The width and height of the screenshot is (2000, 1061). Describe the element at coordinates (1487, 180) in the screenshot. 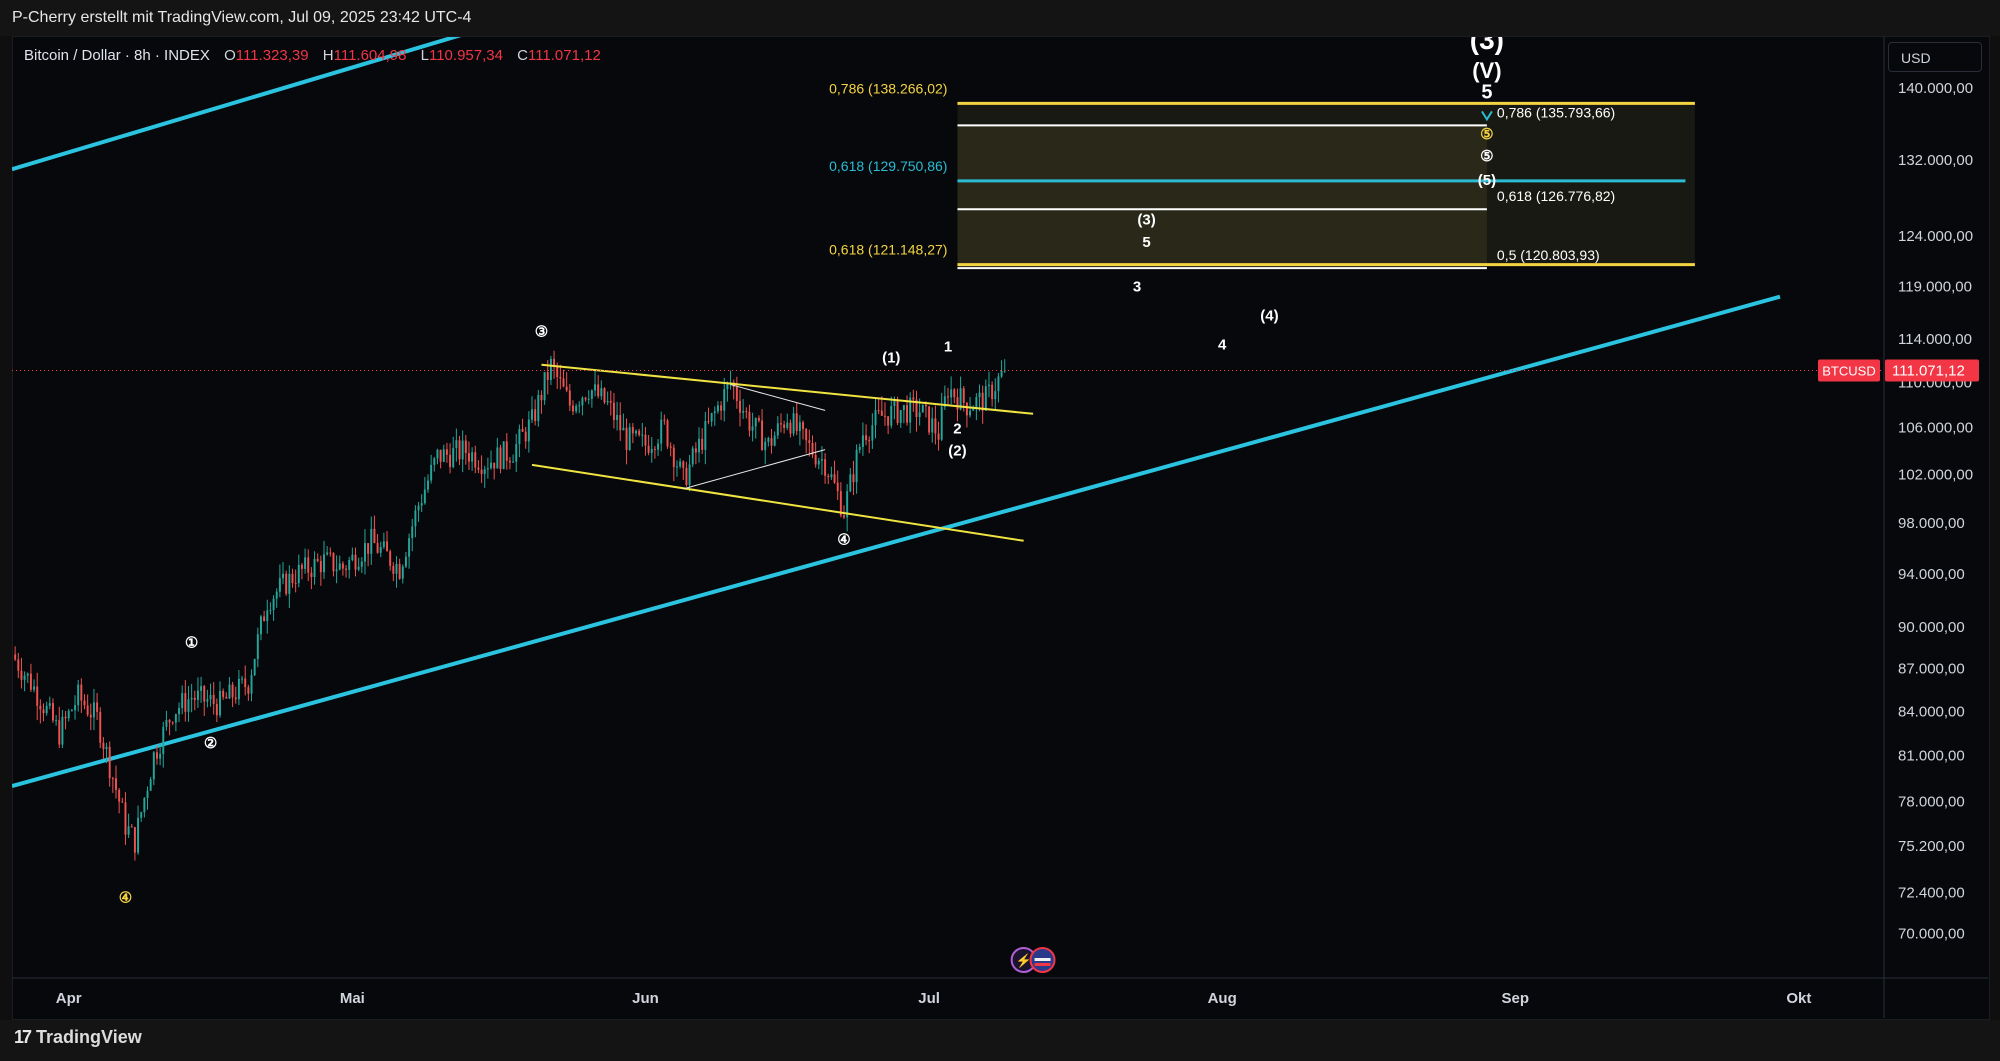

I see `wave-label: (5)` at that location.